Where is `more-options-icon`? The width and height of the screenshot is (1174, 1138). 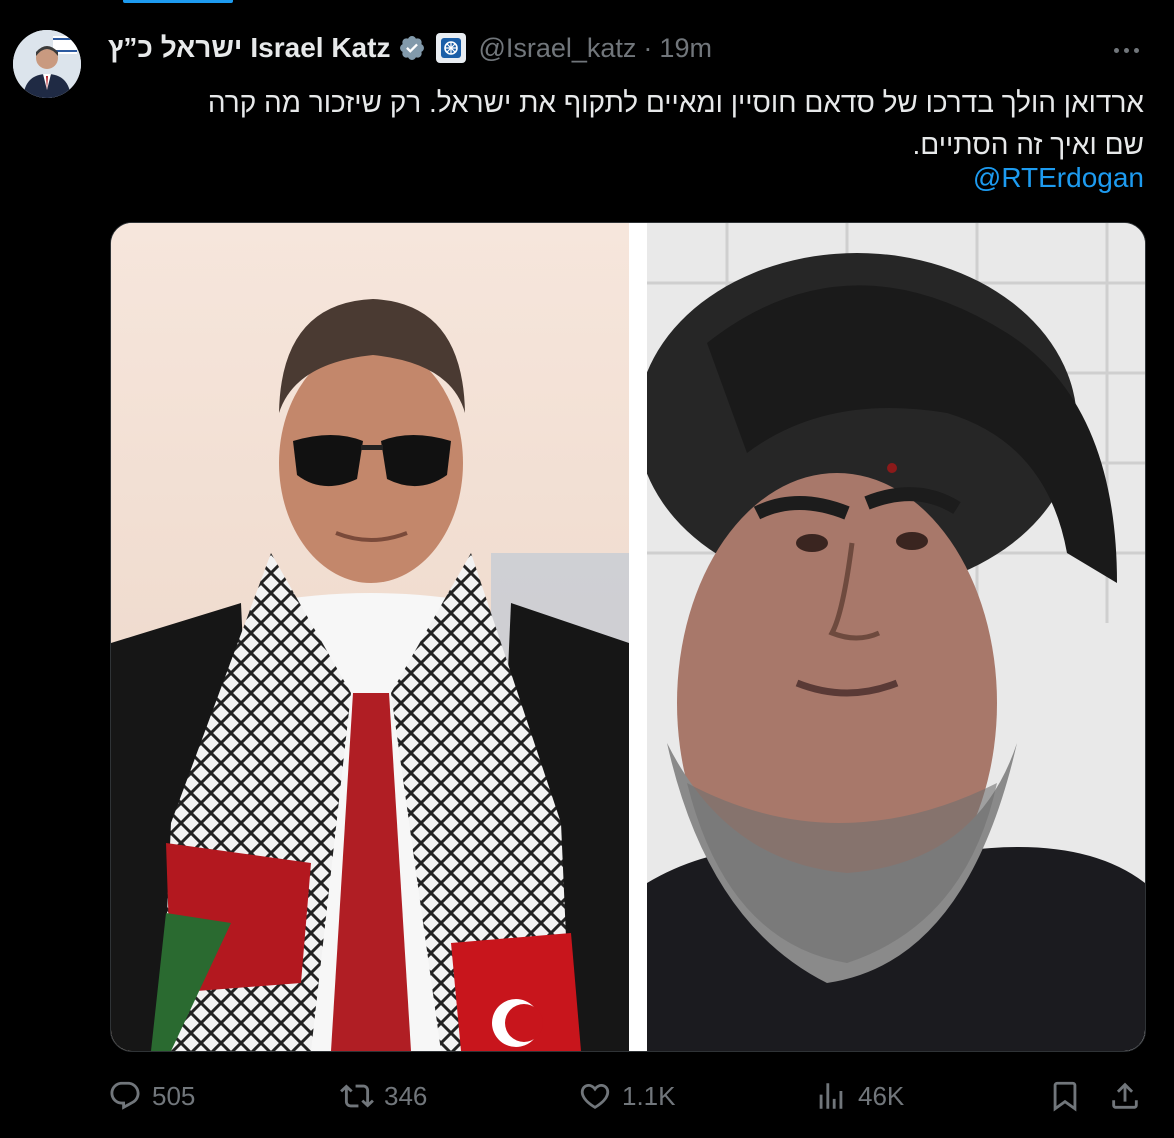
more-options-icon is located at coordinates (1126, 50).